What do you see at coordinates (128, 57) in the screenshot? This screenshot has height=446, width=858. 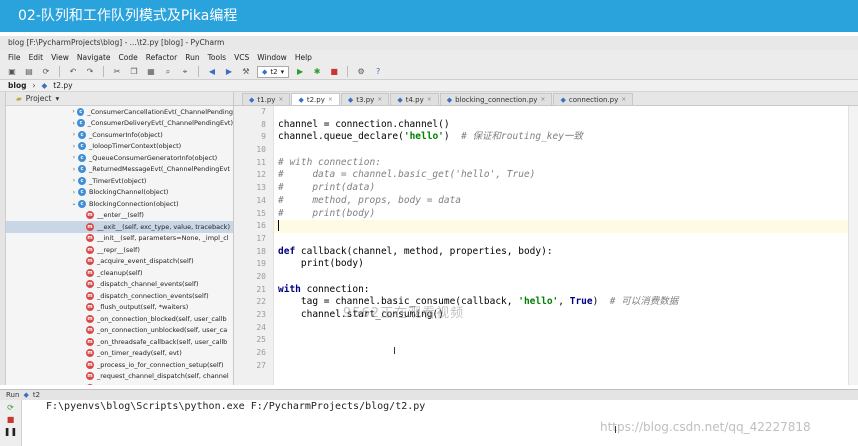 I see `menu-code: Code` at bounding box center [128, 57].